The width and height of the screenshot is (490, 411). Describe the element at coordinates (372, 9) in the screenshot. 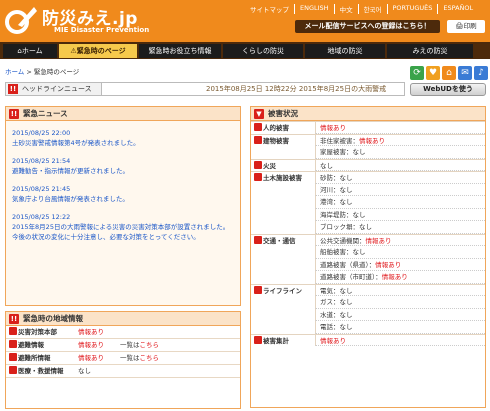

I see `toplink-korean: 한국어` at that location.